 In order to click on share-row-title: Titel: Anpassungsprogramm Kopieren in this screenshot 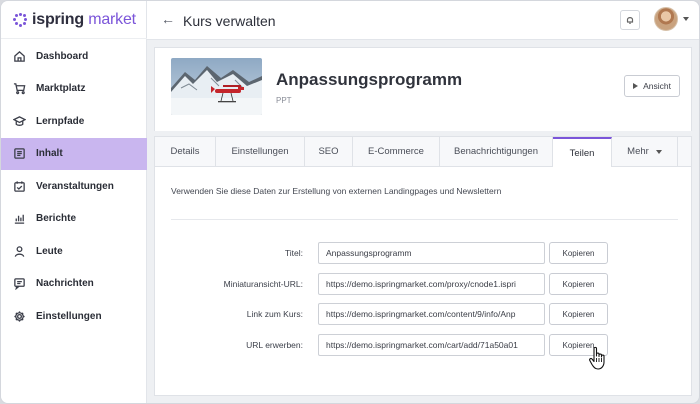, I will do `click(424, 253)`.